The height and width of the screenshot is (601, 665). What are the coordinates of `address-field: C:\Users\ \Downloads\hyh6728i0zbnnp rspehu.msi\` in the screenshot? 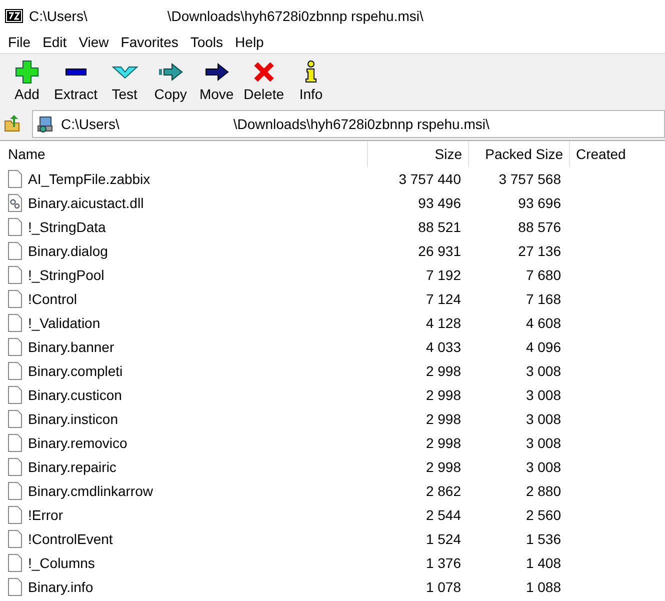 It's located at (348, 124).